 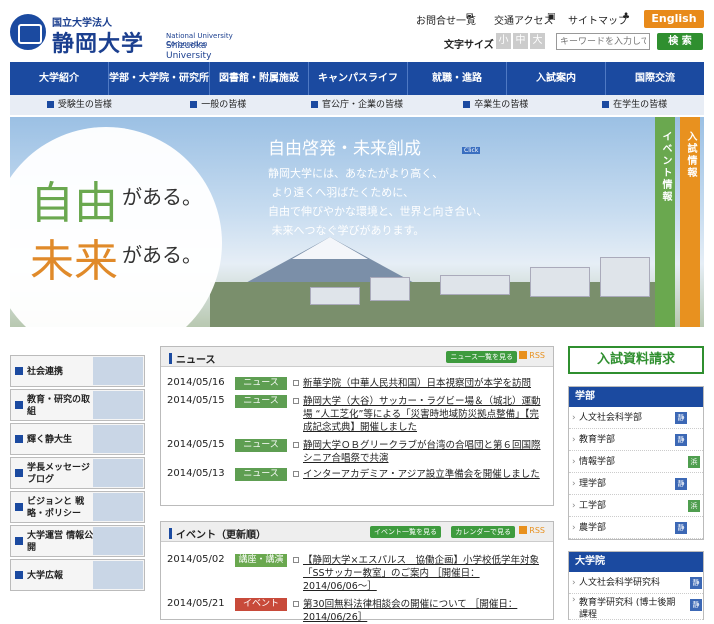 What do you see at coordinates (636, 583) in the screenshot?
I see `graduate-link: 人文社会科学研究科 静` at bounding box center [636, 583].